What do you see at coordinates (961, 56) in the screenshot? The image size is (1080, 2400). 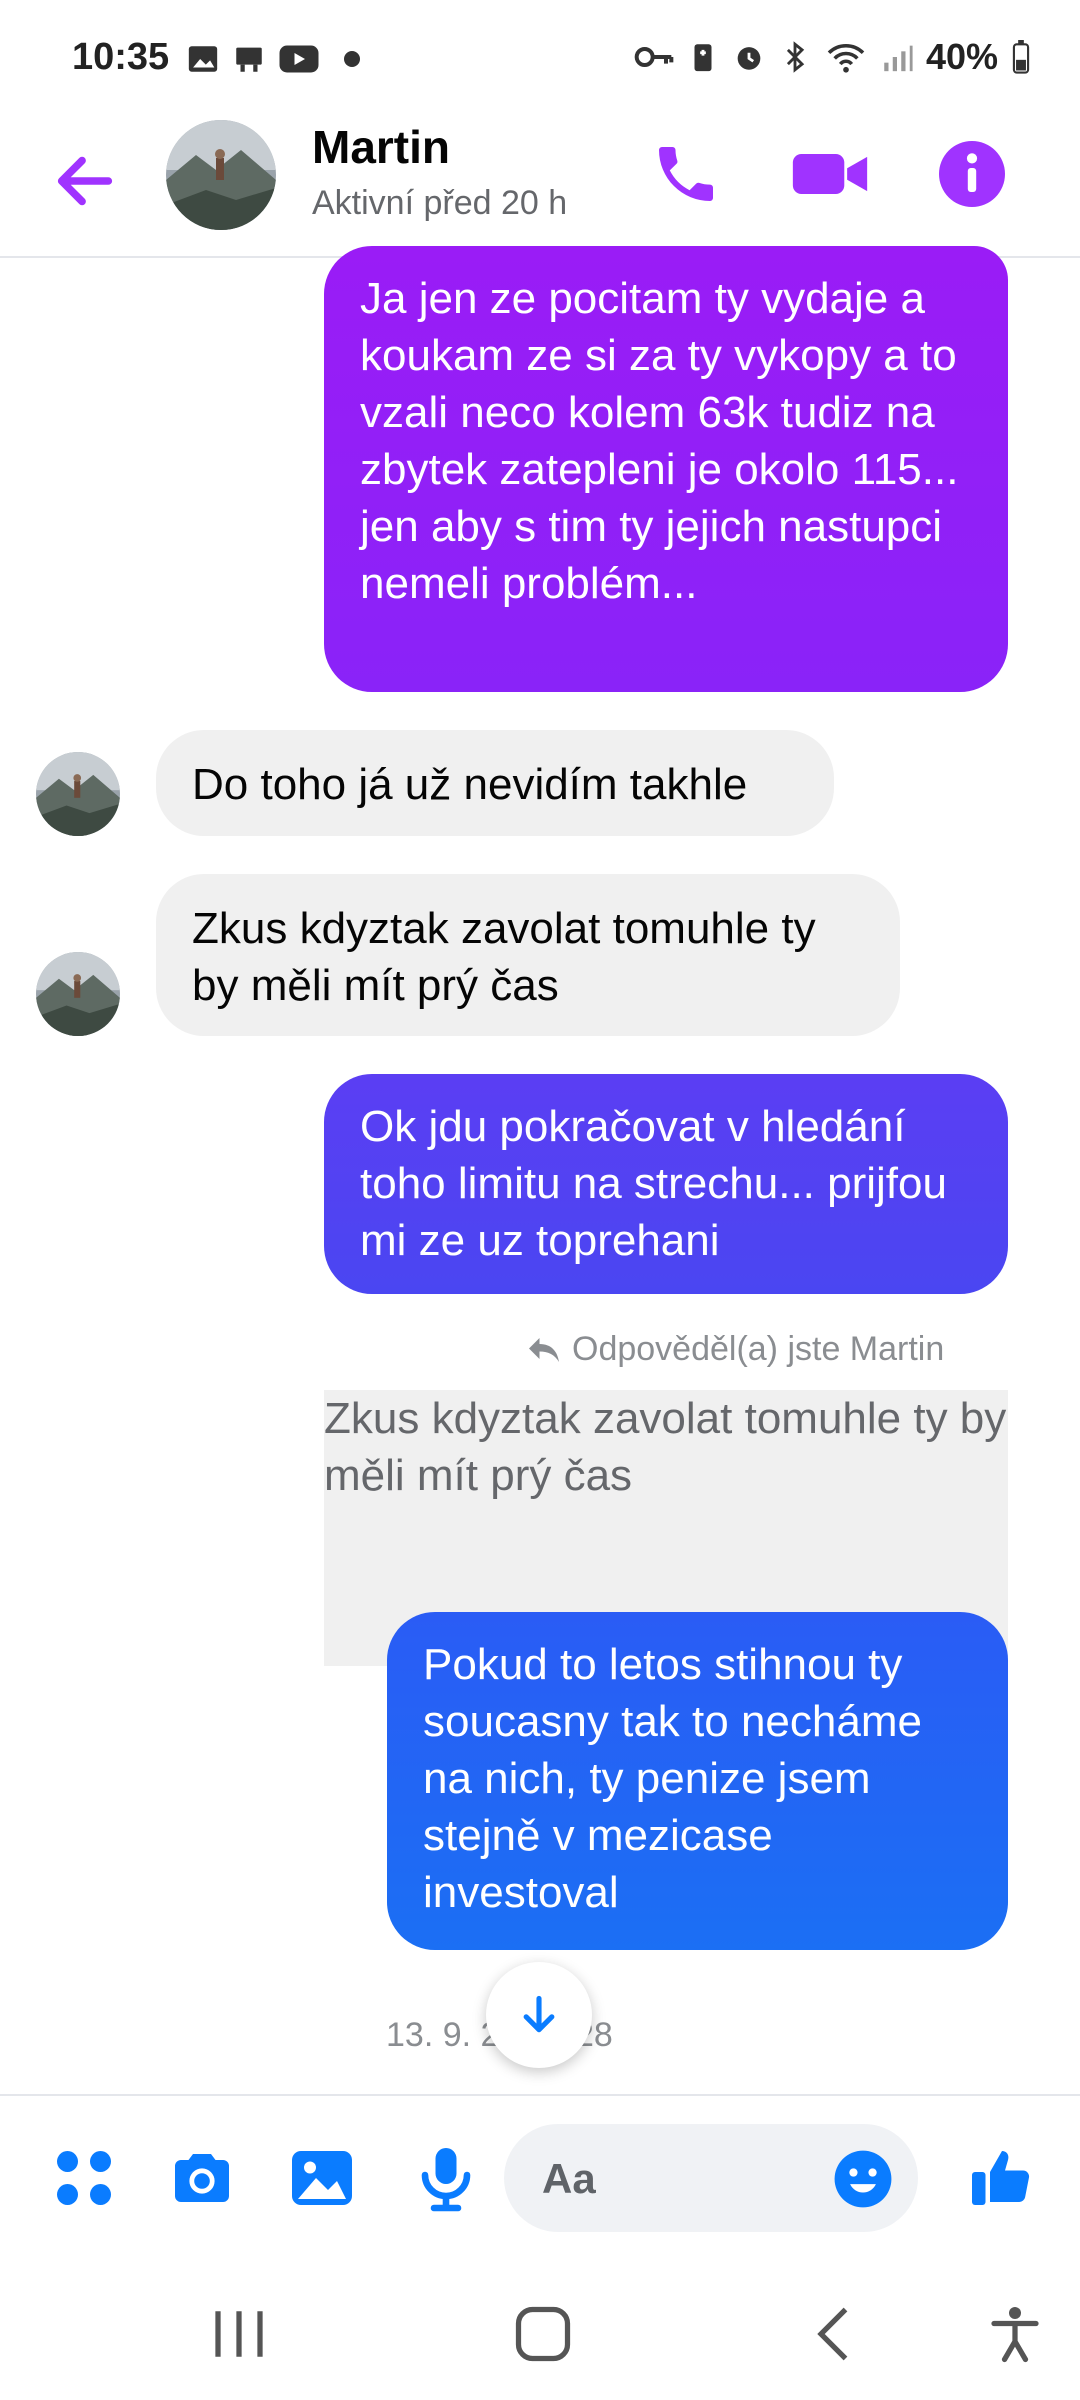 I see `battery-percent: 40%` at bounding box center [961, 56].